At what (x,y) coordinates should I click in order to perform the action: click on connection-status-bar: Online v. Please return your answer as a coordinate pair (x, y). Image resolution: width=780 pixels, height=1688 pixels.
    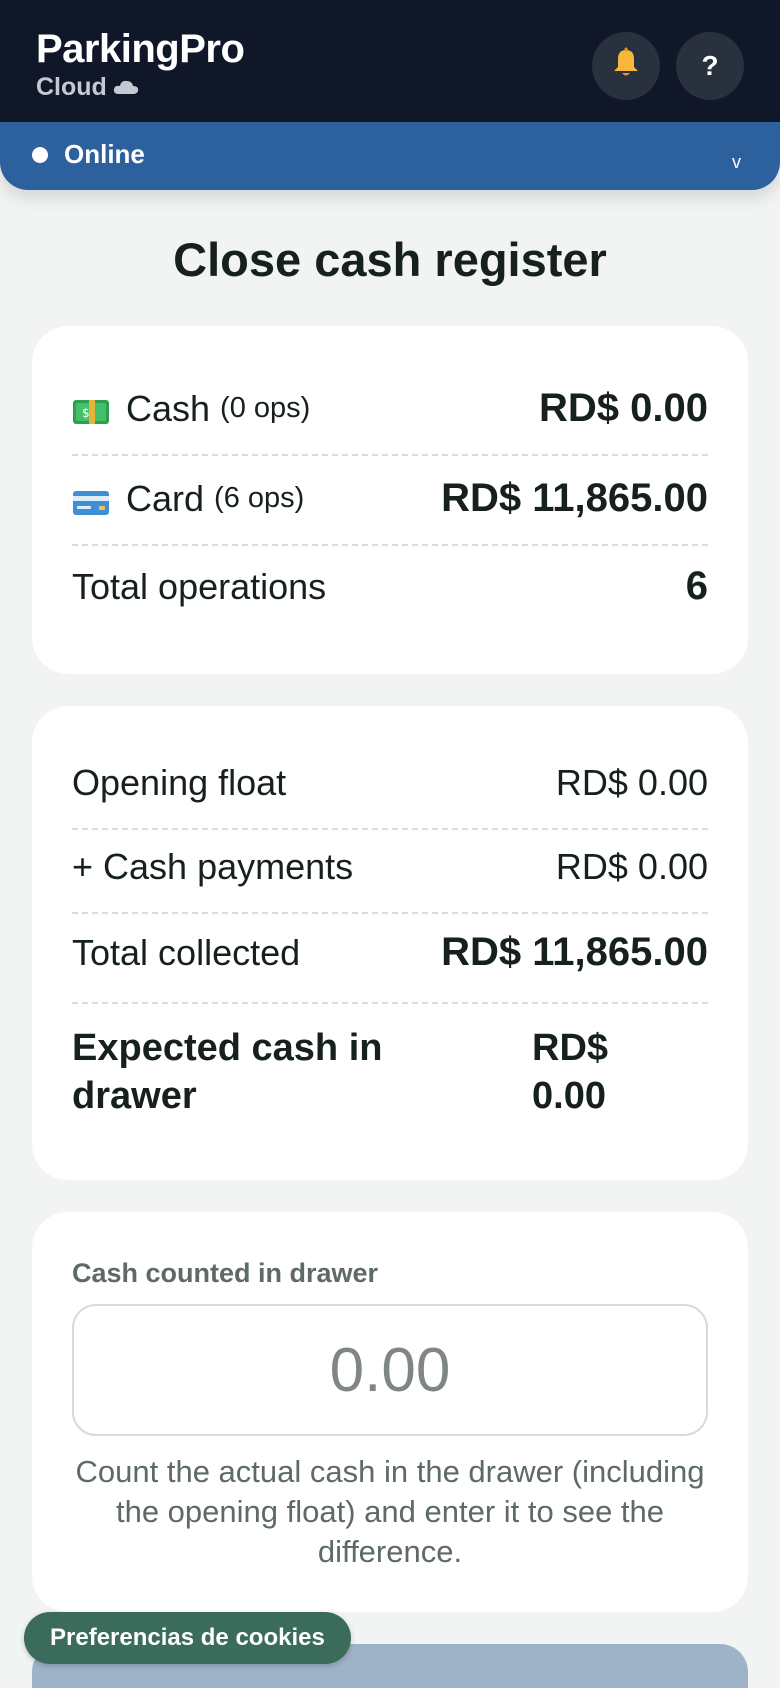
    Looking at the image, I should click on (390, 156).